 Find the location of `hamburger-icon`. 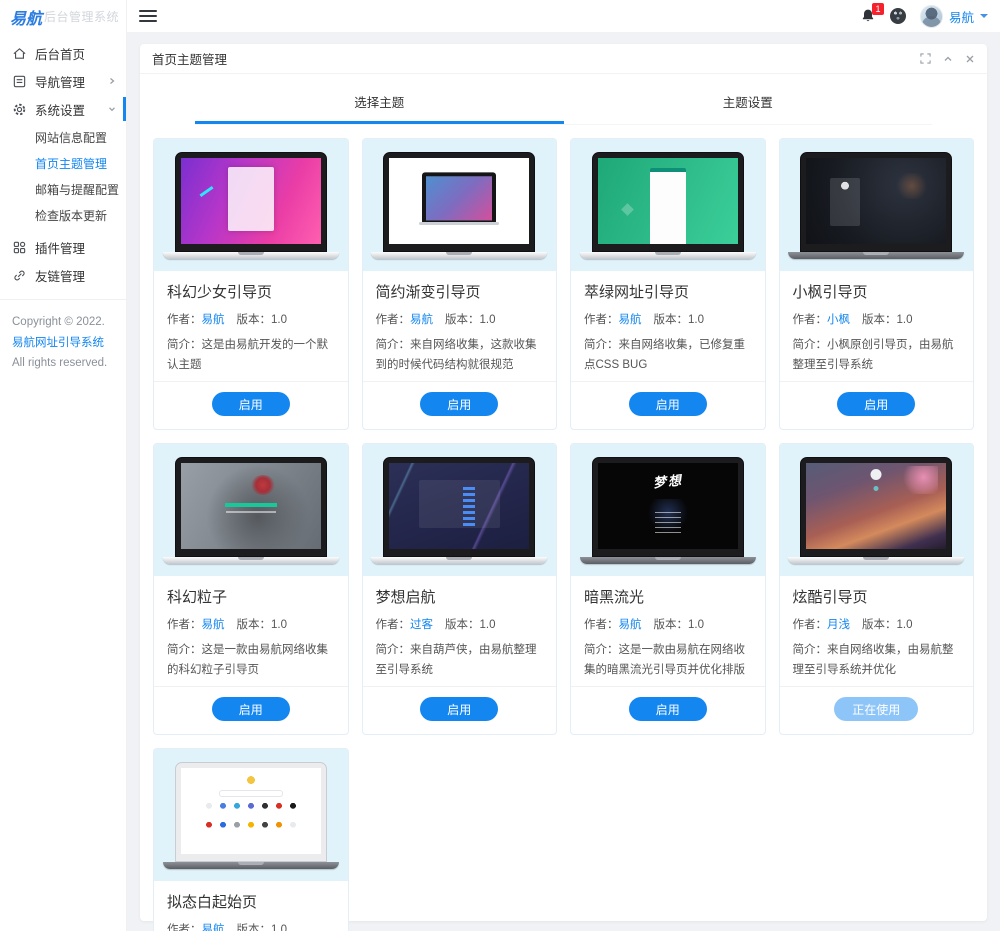

hamburger-icon is located at coordinates (148, 16).